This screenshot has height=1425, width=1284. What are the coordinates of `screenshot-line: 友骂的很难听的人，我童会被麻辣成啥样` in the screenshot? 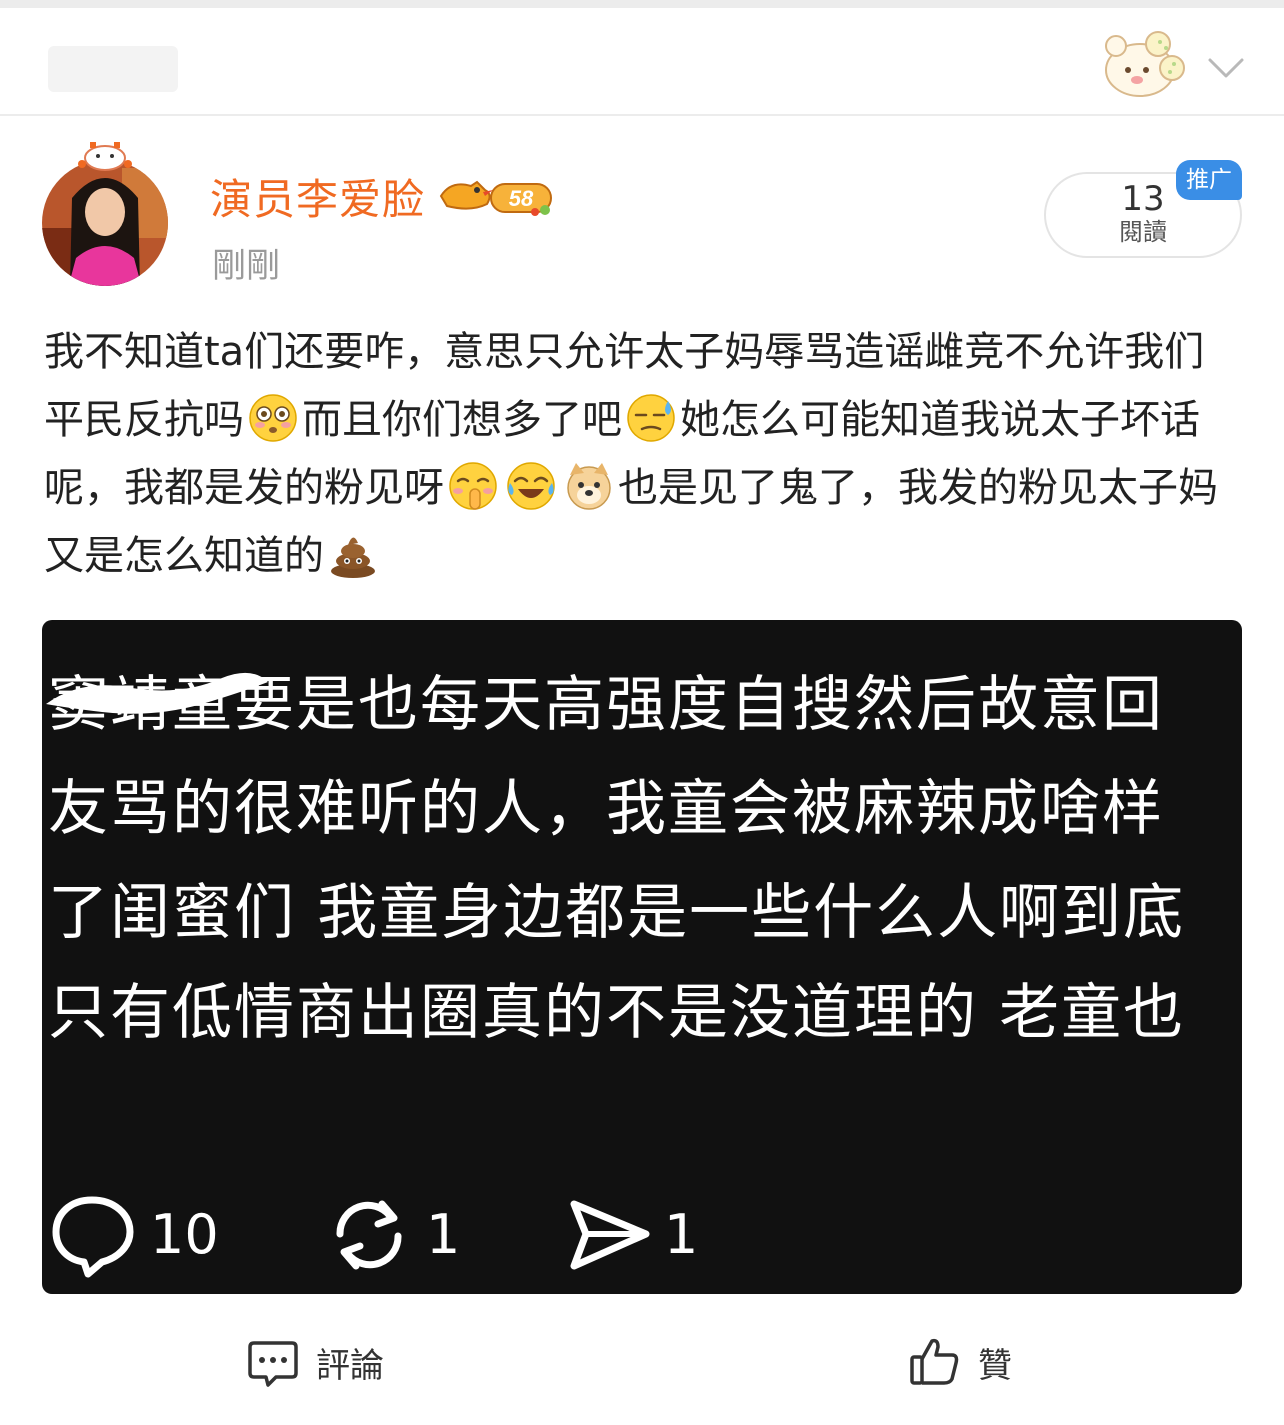 It's located at (606, 809).